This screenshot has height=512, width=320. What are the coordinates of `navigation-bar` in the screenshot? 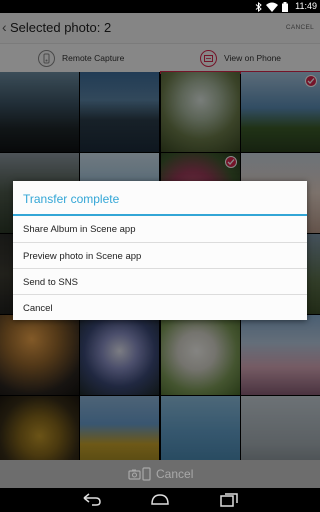 It's located at (160, 500).